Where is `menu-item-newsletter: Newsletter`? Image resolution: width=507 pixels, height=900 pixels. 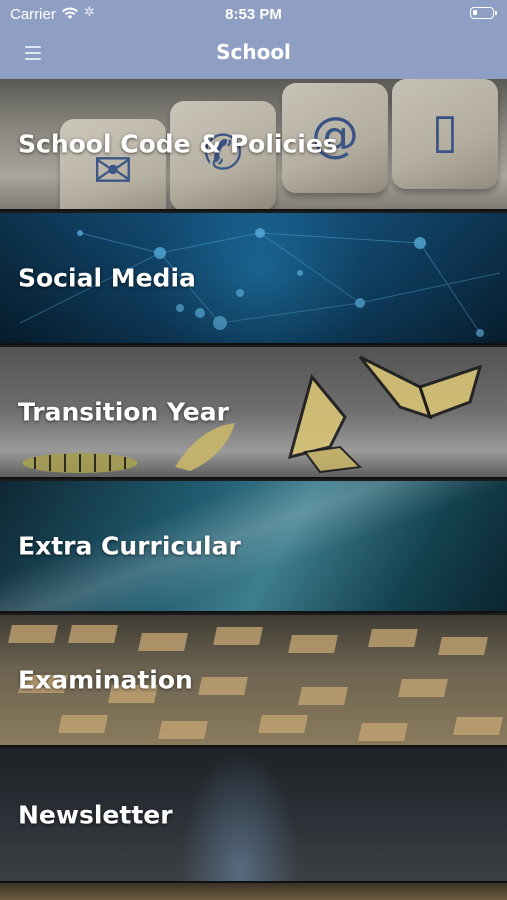
menu-item-newsletter: Newsletter is located at coordinates (253, 816).